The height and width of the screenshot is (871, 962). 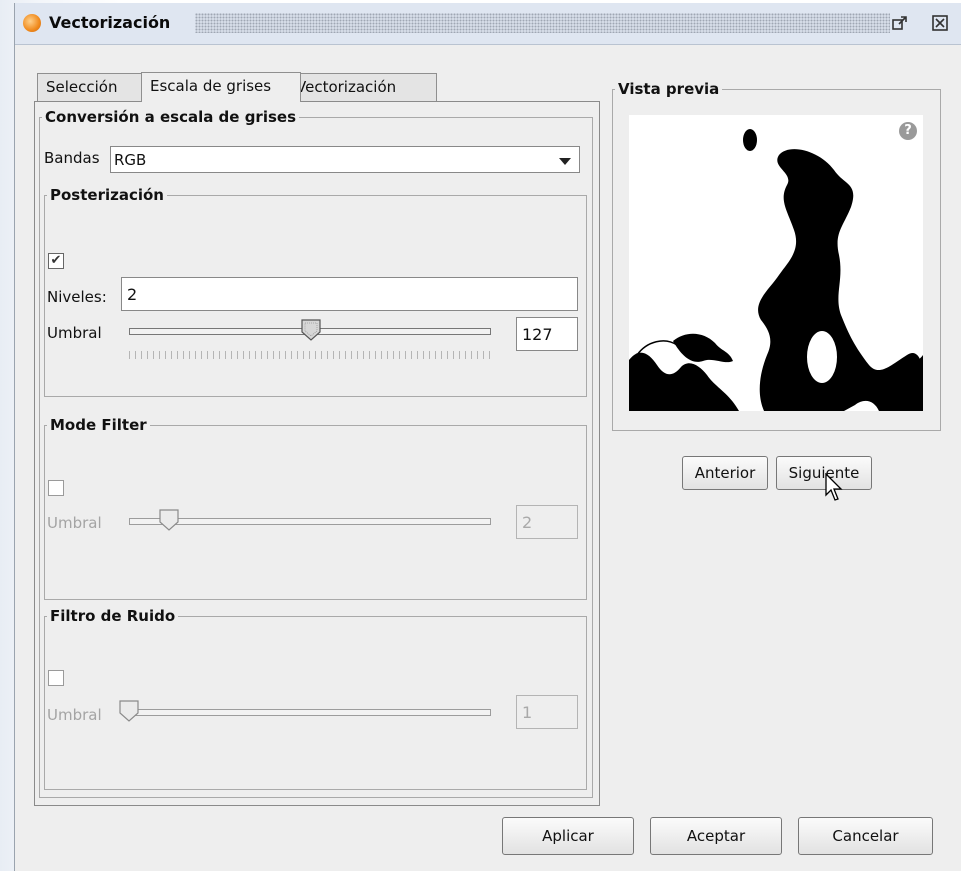 I want to click on grayscale-conversion-legend: Conversión a escala de grises, so click(x=171, y=117).